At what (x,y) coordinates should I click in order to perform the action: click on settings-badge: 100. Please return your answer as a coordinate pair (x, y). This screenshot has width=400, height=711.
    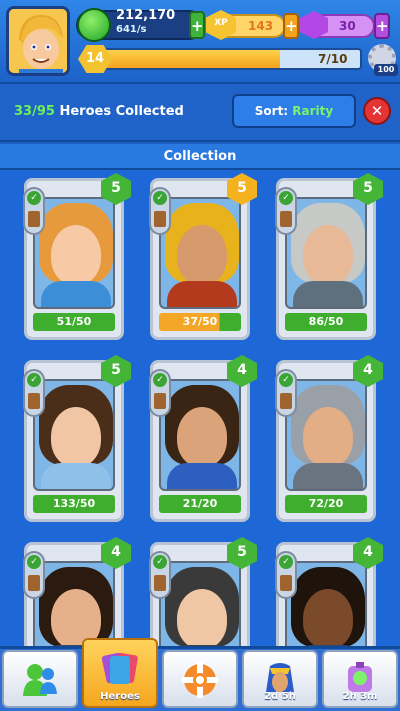
    Looking at the image, I should click on (386, 70).